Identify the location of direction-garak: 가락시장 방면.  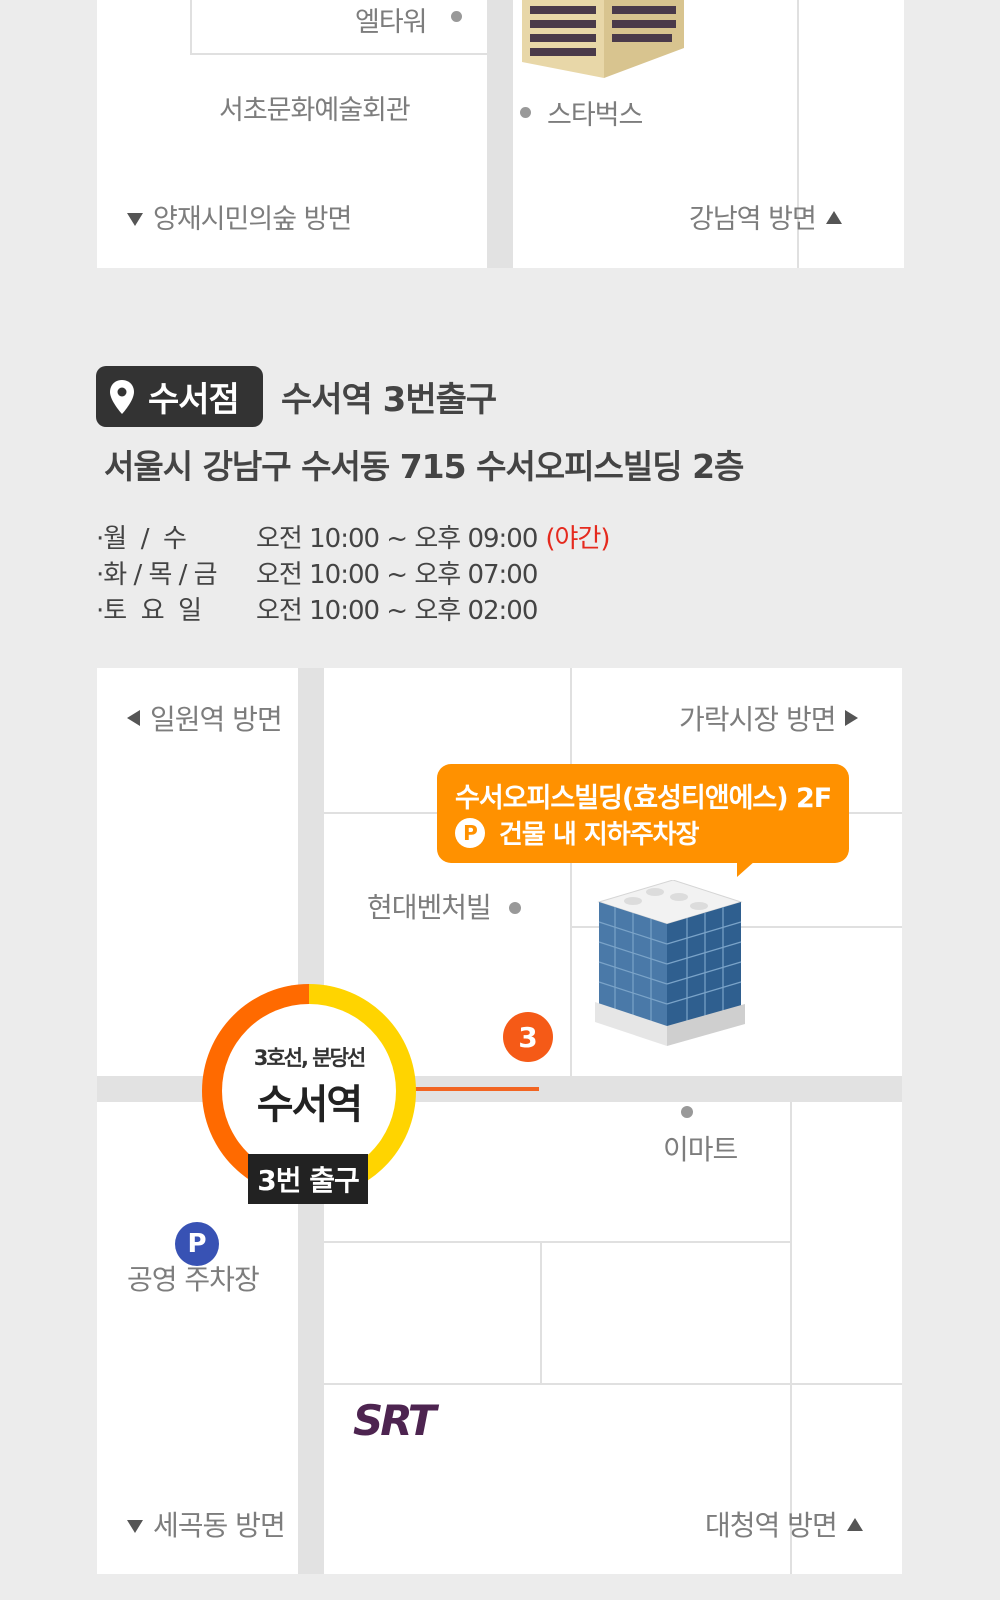
(769, 718).